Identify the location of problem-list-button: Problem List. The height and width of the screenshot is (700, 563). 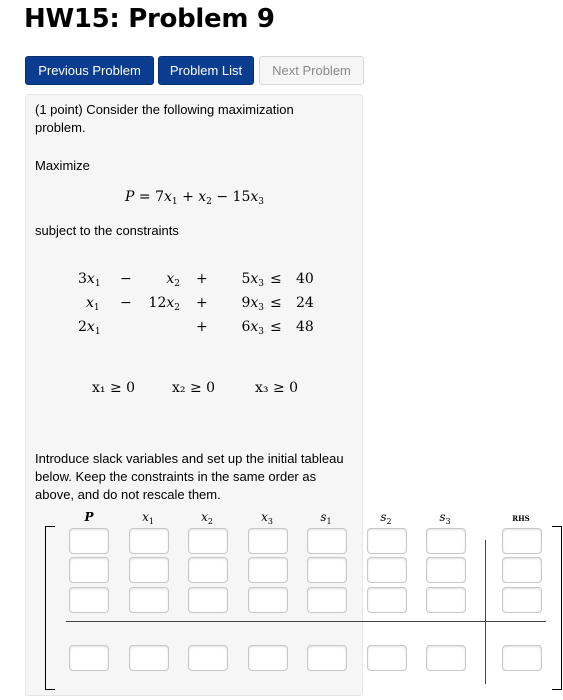
(206, 70).